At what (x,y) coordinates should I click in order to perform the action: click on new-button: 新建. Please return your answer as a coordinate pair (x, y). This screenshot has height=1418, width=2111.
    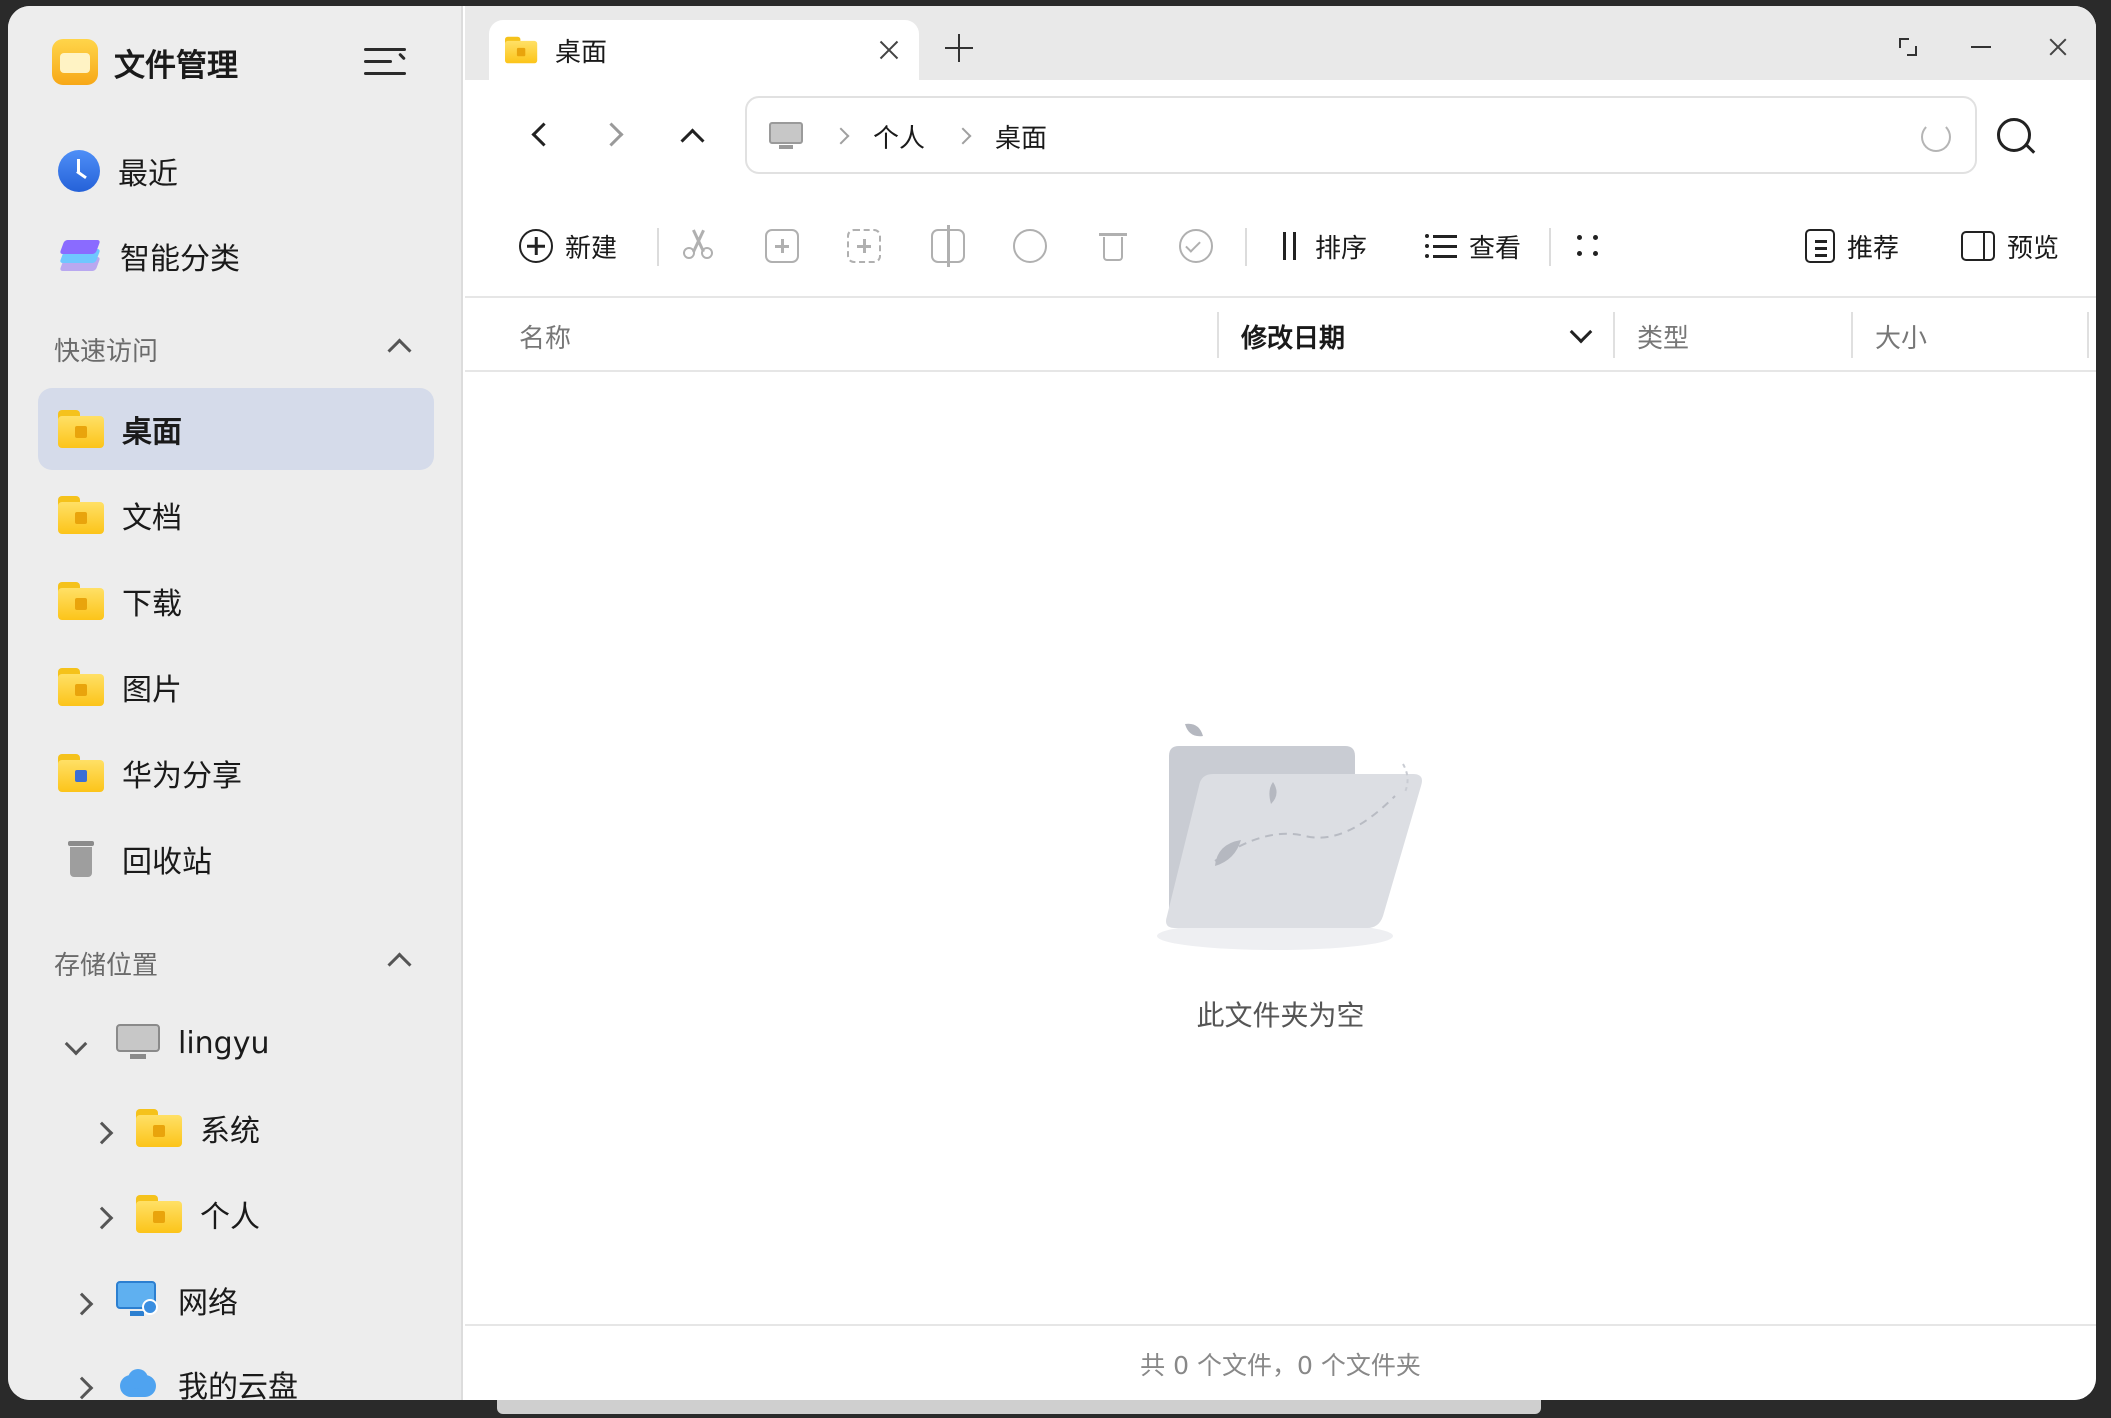
    Looking at the image, I should click on (568, 246).